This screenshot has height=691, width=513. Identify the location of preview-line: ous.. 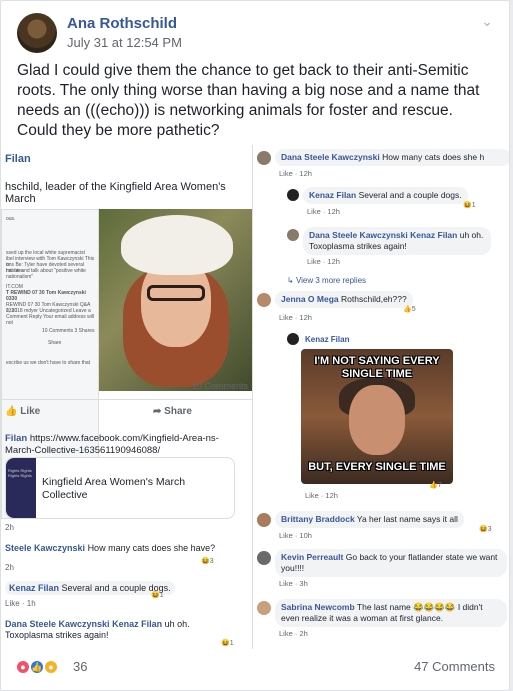
(11, 219).